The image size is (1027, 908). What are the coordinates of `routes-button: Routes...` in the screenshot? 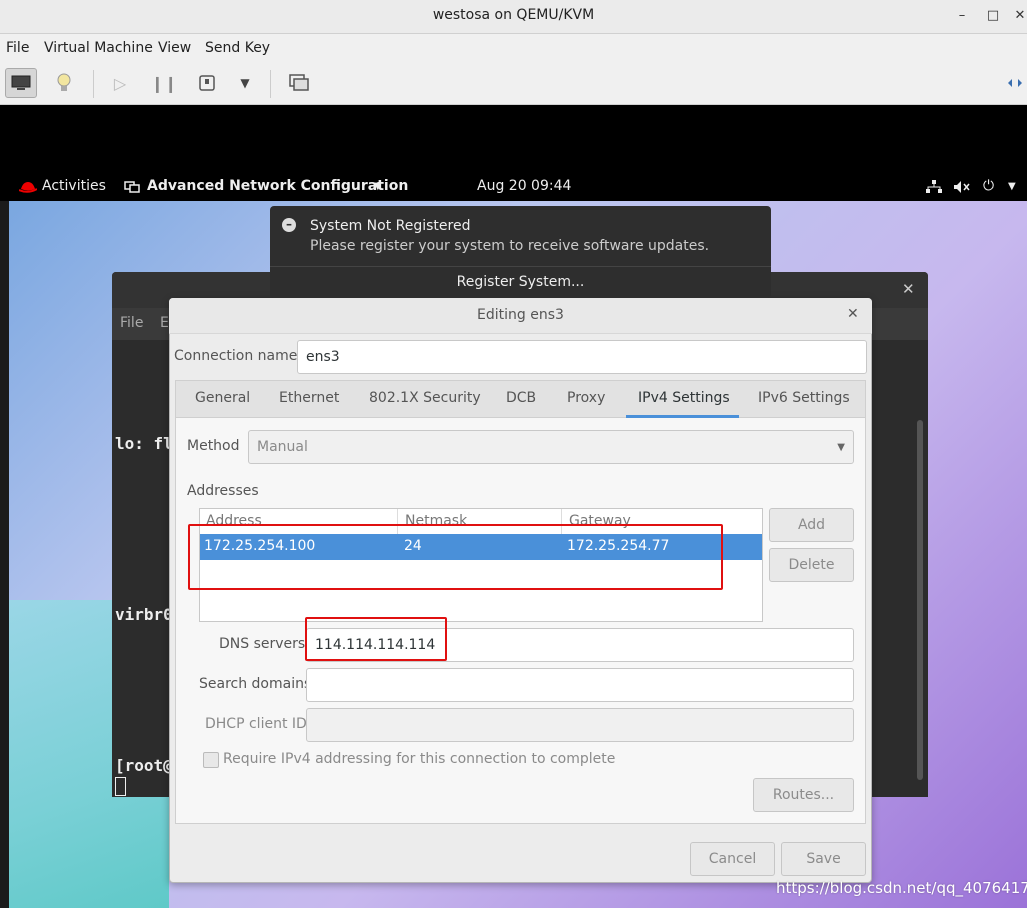 It's located at (803, 795).